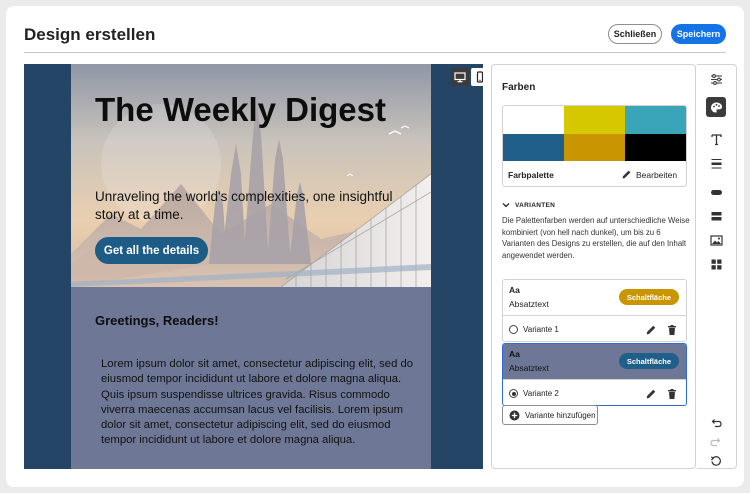  Describe the element at coordinates (541, 393) in the screenshot. I see `variant-name: Variante 2` at that location.